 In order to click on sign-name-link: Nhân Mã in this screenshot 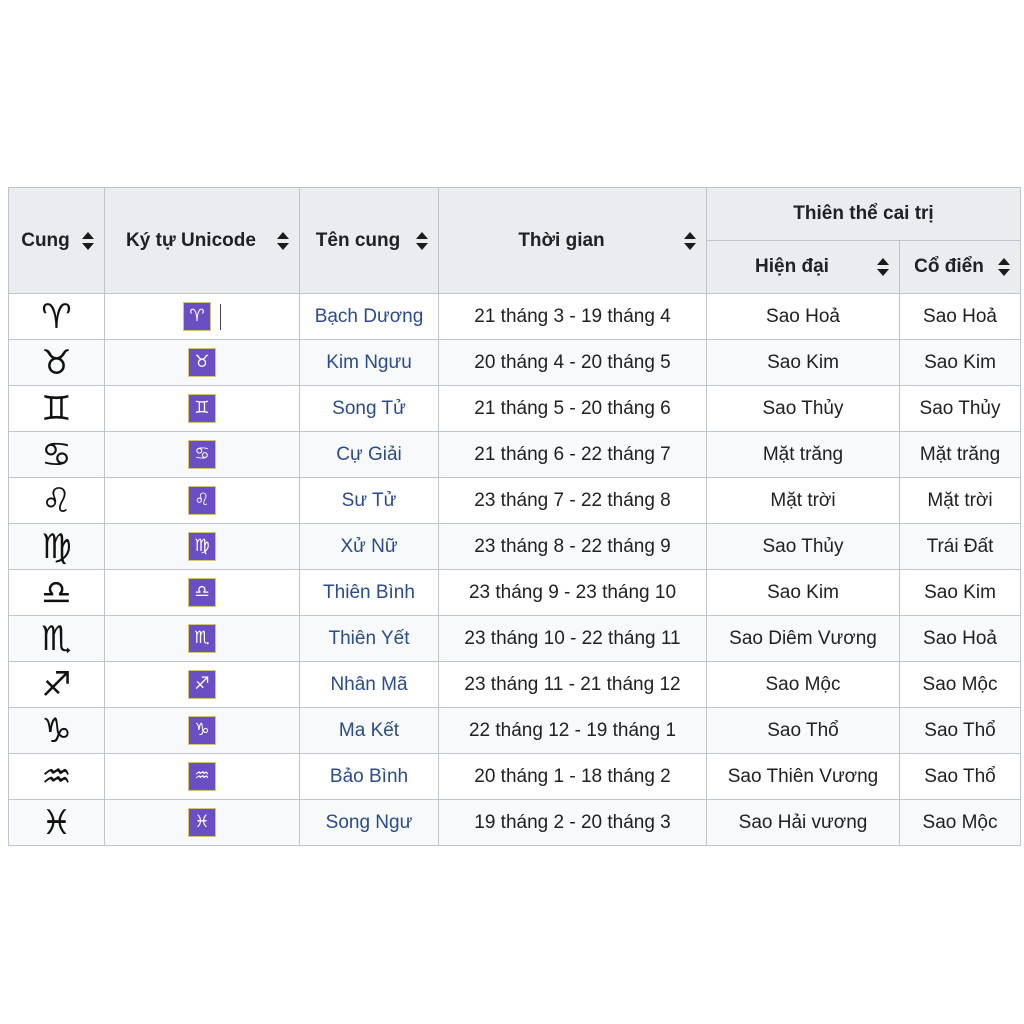, I will do `click(368, 684)`.